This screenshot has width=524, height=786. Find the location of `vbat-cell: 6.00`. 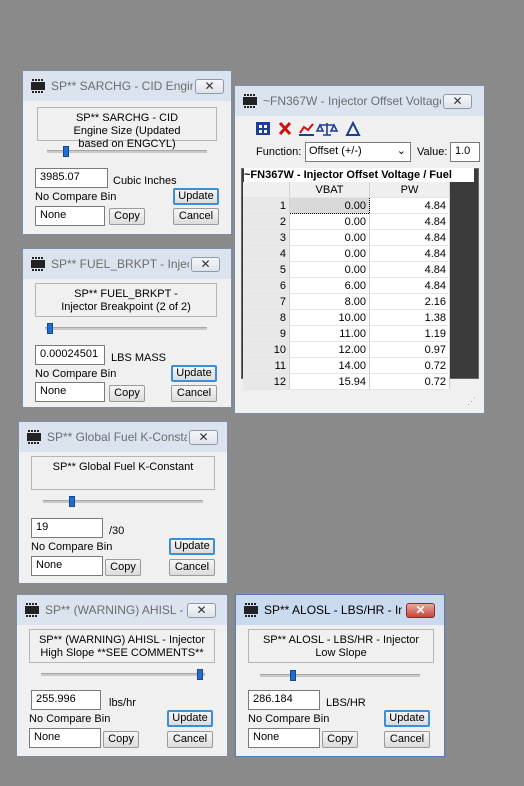

vbat-cell: 6.00 is located at coordinates (329, 285).